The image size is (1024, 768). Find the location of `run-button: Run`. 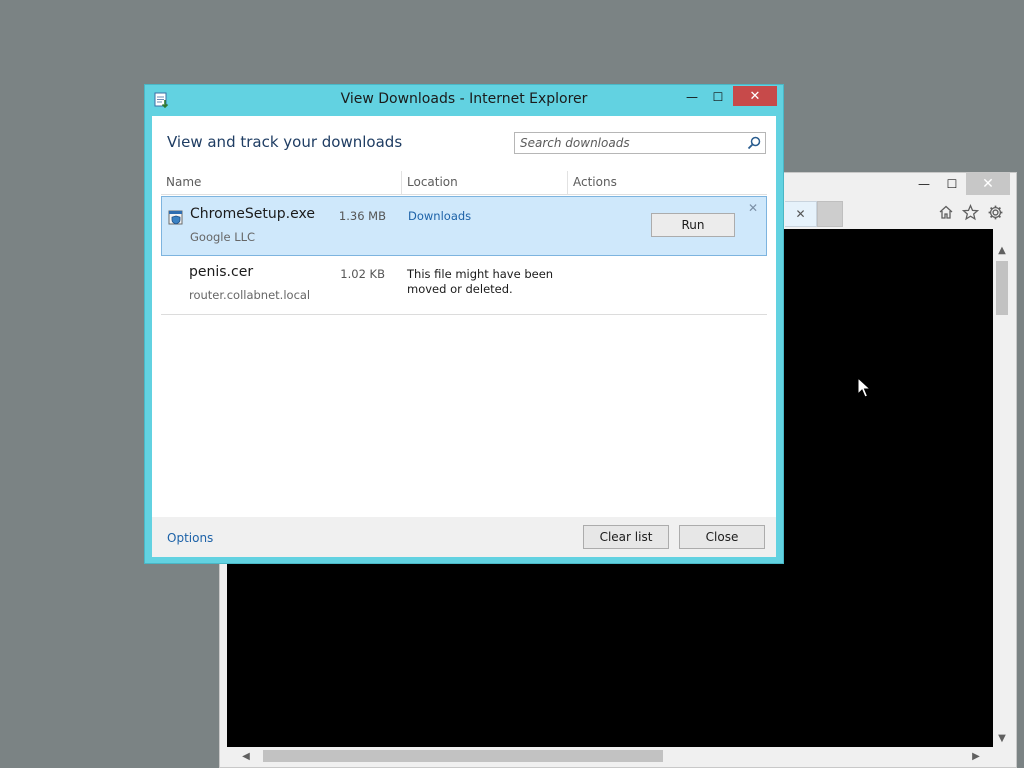

run-button: Run is located at coordinates (693, 225).